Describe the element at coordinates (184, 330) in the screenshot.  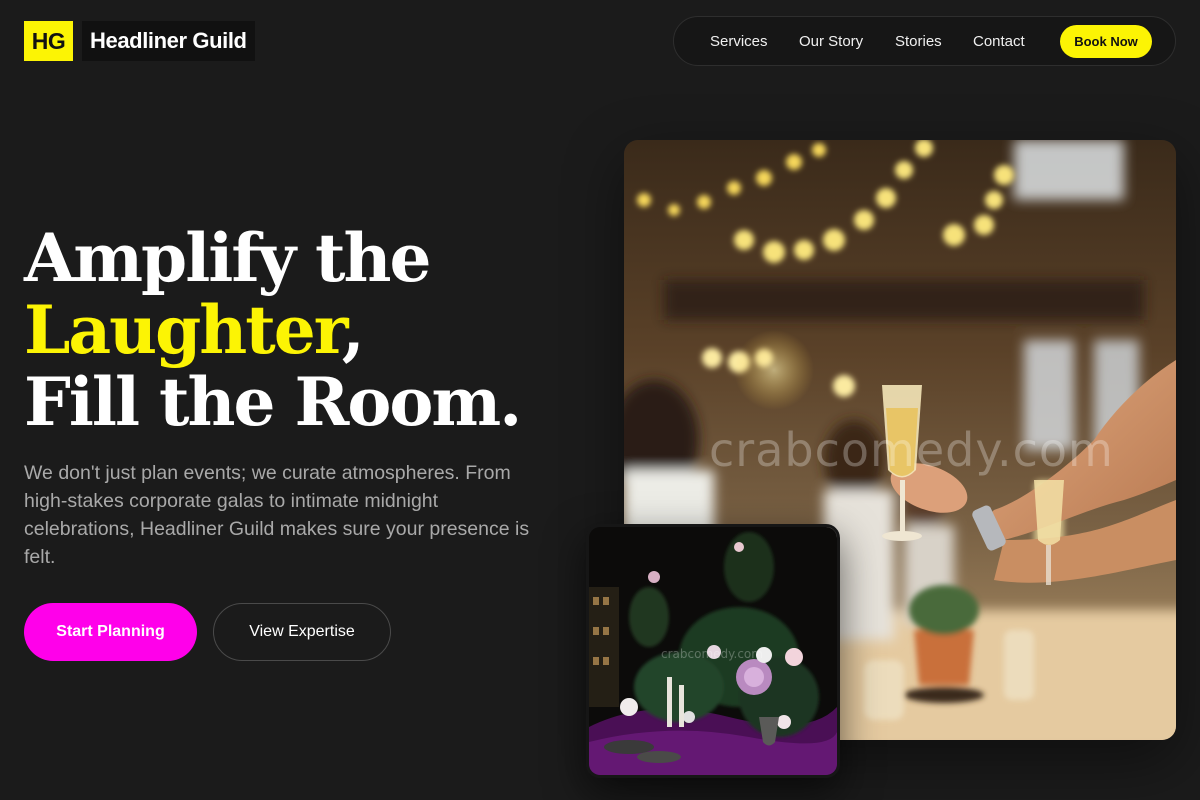
I see `headline-accent-word: Laughter` at that location.